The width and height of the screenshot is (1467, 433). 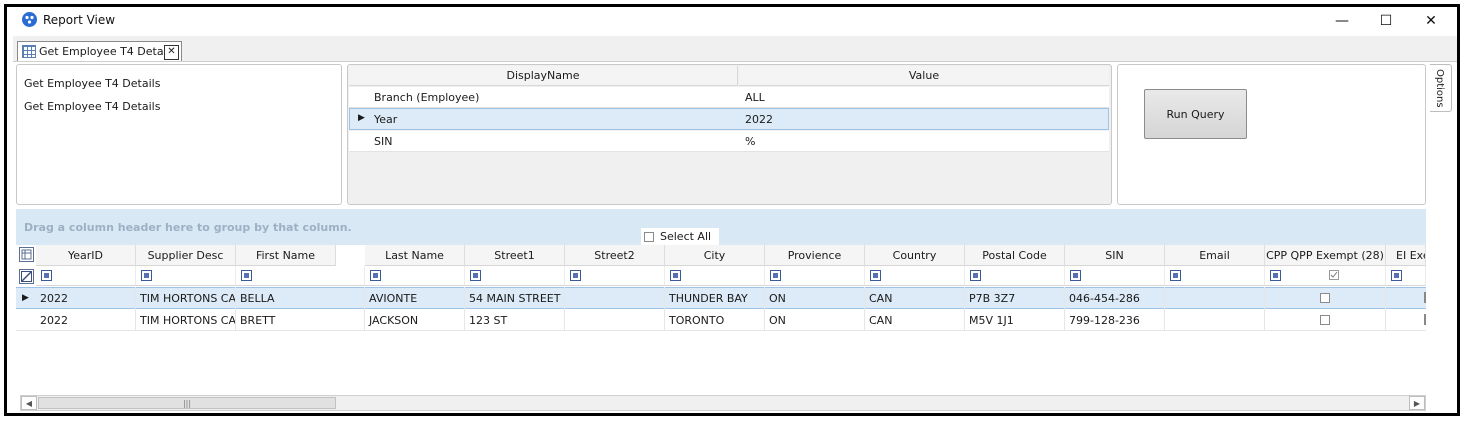 What do you see at coordinates (99, 51) in the screenshot?
I see `tab-get-employee-t4: Get Employee T4 Details ✕` at bounding box center [99, 51].